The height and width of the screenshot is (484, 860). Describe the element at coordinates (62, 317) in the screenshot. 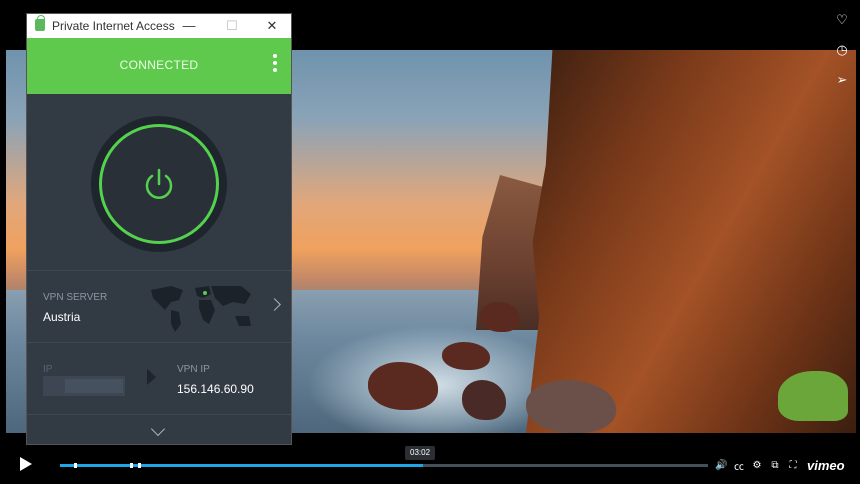

I see `vpn-server-value: Austria` at that location.